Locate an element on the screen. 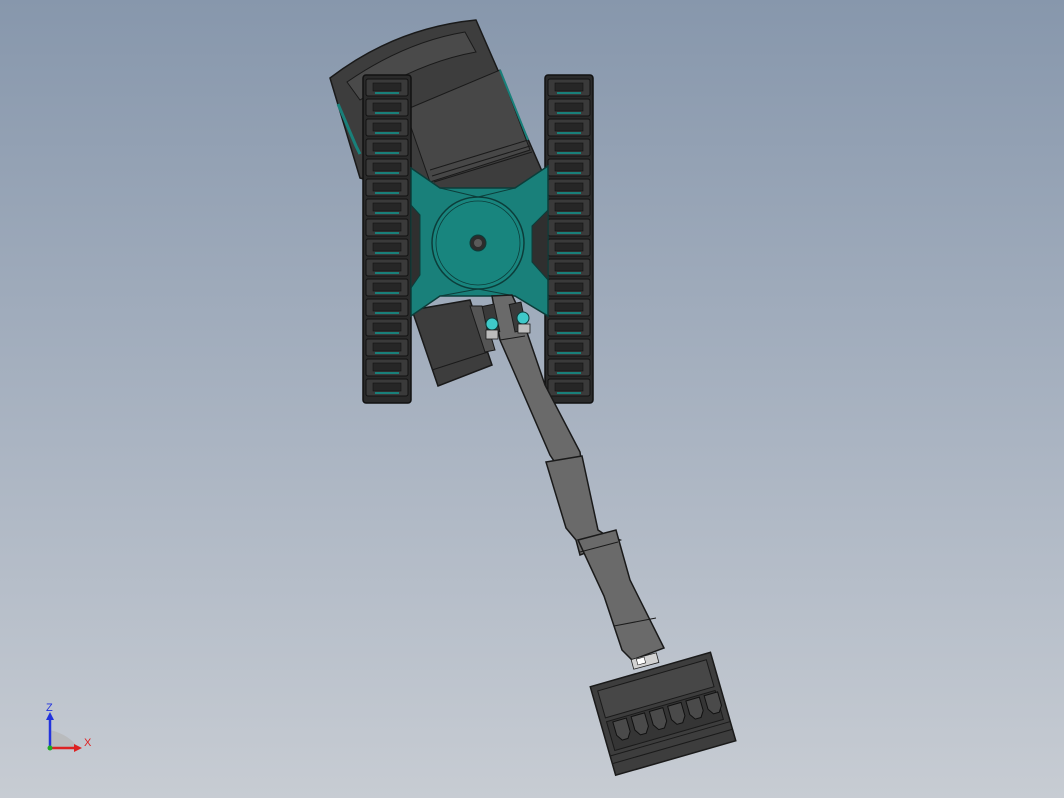 This screenshot has height=798, width=1064. axes-triad: Z X is located at coordinates (69, 727).